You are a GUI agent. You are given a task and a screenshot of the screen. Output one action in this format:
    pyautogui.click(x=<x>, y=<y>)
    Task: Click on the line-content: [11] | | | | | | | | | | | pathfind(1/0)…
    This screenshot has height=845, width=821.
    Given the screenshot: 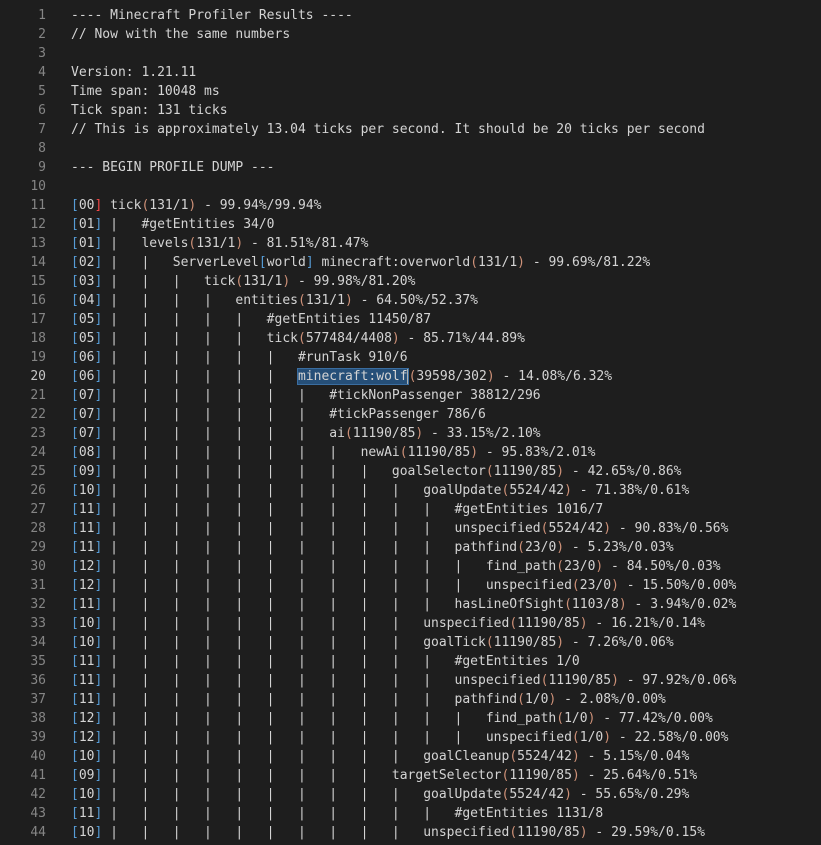 What is the action you would take?
    pyautogui.click(x=368, y=699)
    